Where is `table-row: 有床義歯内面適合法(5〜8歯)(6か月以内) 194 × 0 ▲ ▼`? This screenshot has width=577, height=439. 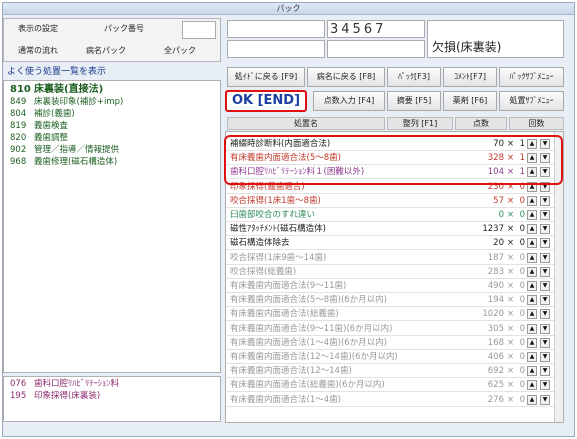 table-row: 有床義歯内面適合法(5〜8歯)(6か月以内) 194 × 0 ▲ ▼ is located at coordinates (394, 301).